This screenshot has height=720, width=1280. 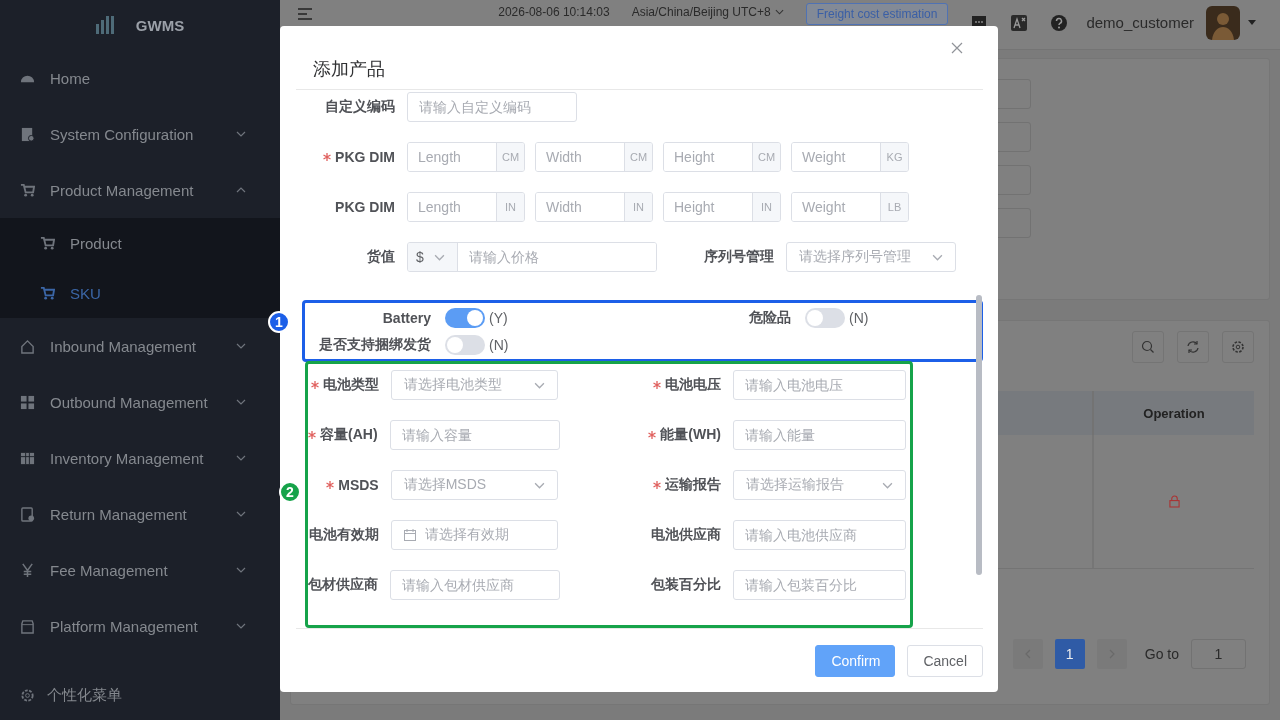 I want to click on menu-icon, so click(x=305, y=13).